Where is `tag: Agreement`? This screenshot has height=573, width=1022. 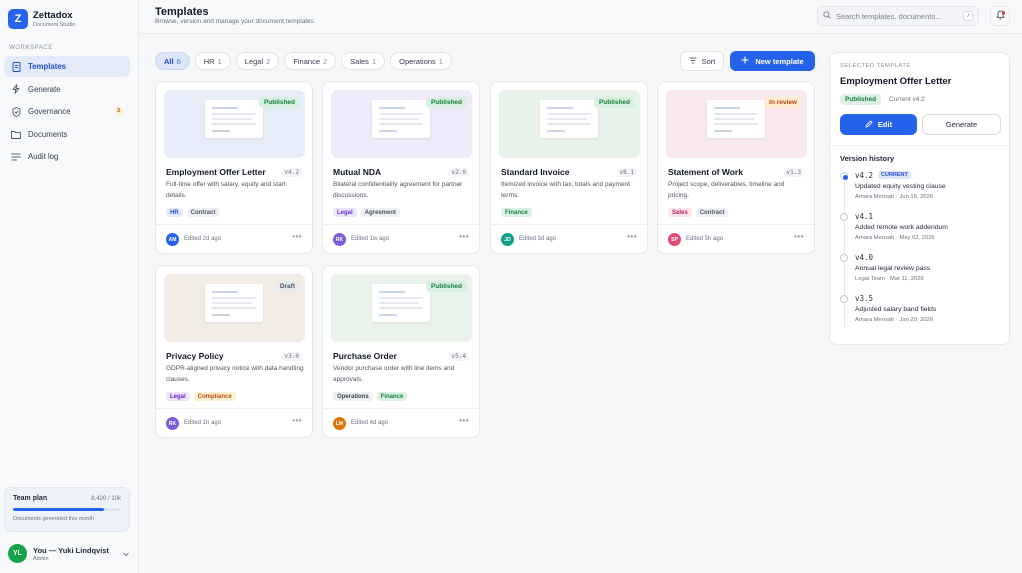
tag: Agreement is located at coordinates (380, 212).